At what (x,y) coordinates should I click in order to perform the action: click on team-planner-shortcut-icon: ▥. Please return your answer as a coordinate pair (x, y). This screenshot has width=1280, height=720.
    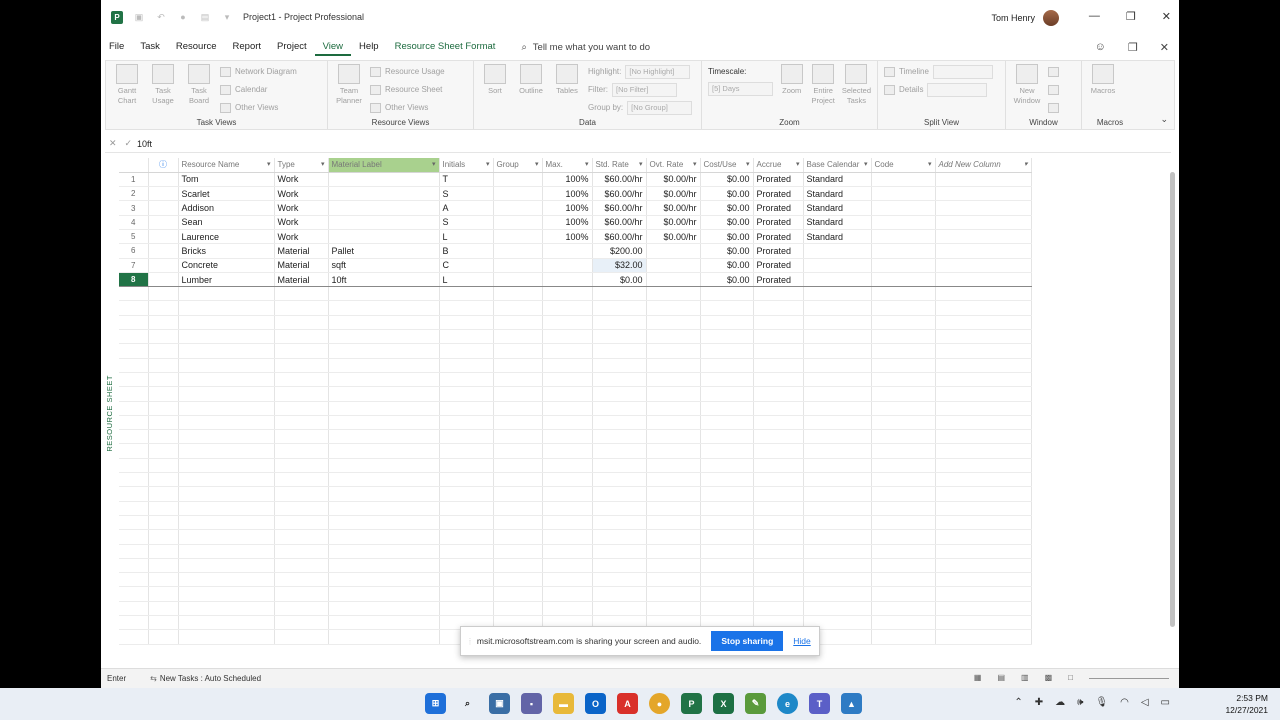
    Looking at the image, I should click on (1025, 677).